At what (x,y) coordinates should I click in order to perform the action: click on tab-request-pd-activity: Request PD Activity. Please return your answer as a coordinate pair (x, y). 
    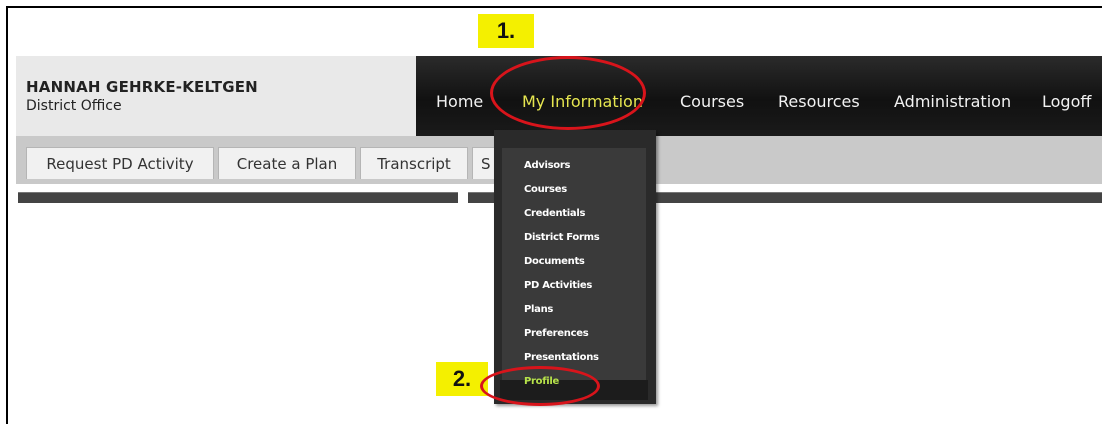
    Looking at the image, I should click on (120, 163).